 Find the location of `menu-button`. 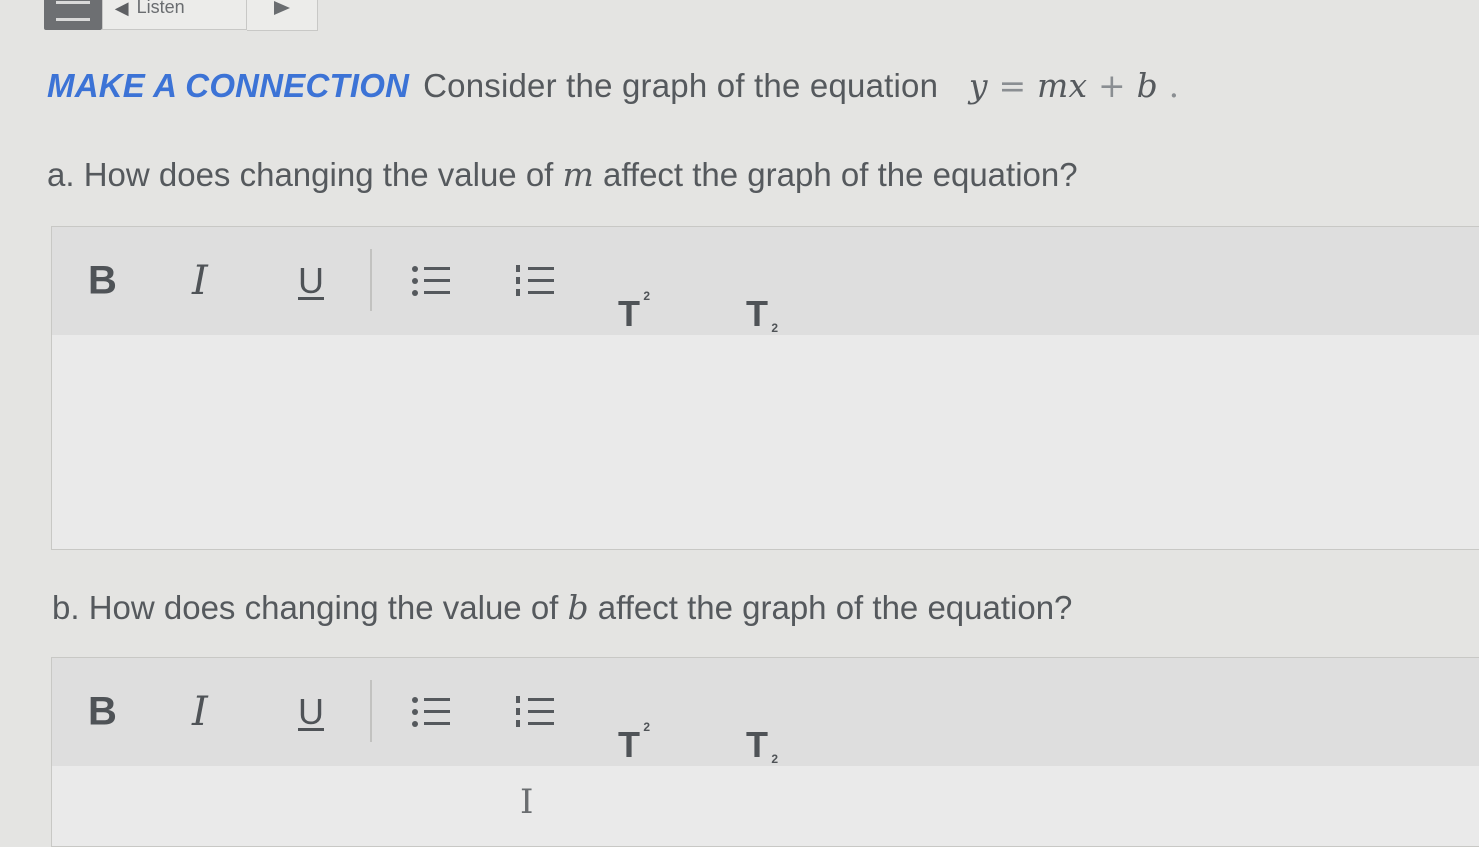

menu-button is located at coordinates (73, 15).